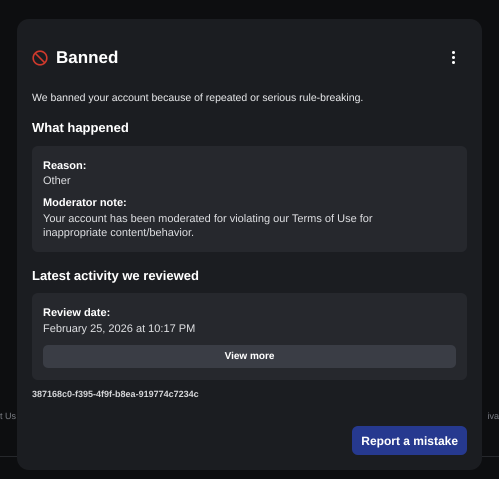 The width and height of the screenshot is (499, 479). Describe the element at coordinates (77, 314) in the screenshot. I see `field-label: Review date:` at that location.